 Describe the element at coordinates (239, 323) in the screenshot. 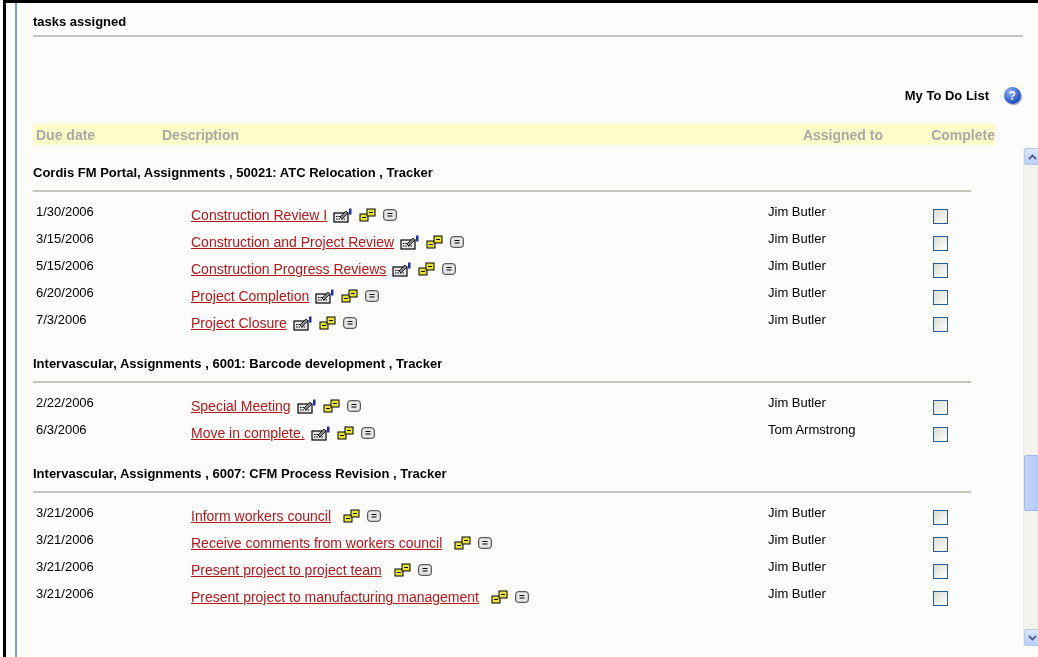

I see `task-link: Project Closure` at that location.